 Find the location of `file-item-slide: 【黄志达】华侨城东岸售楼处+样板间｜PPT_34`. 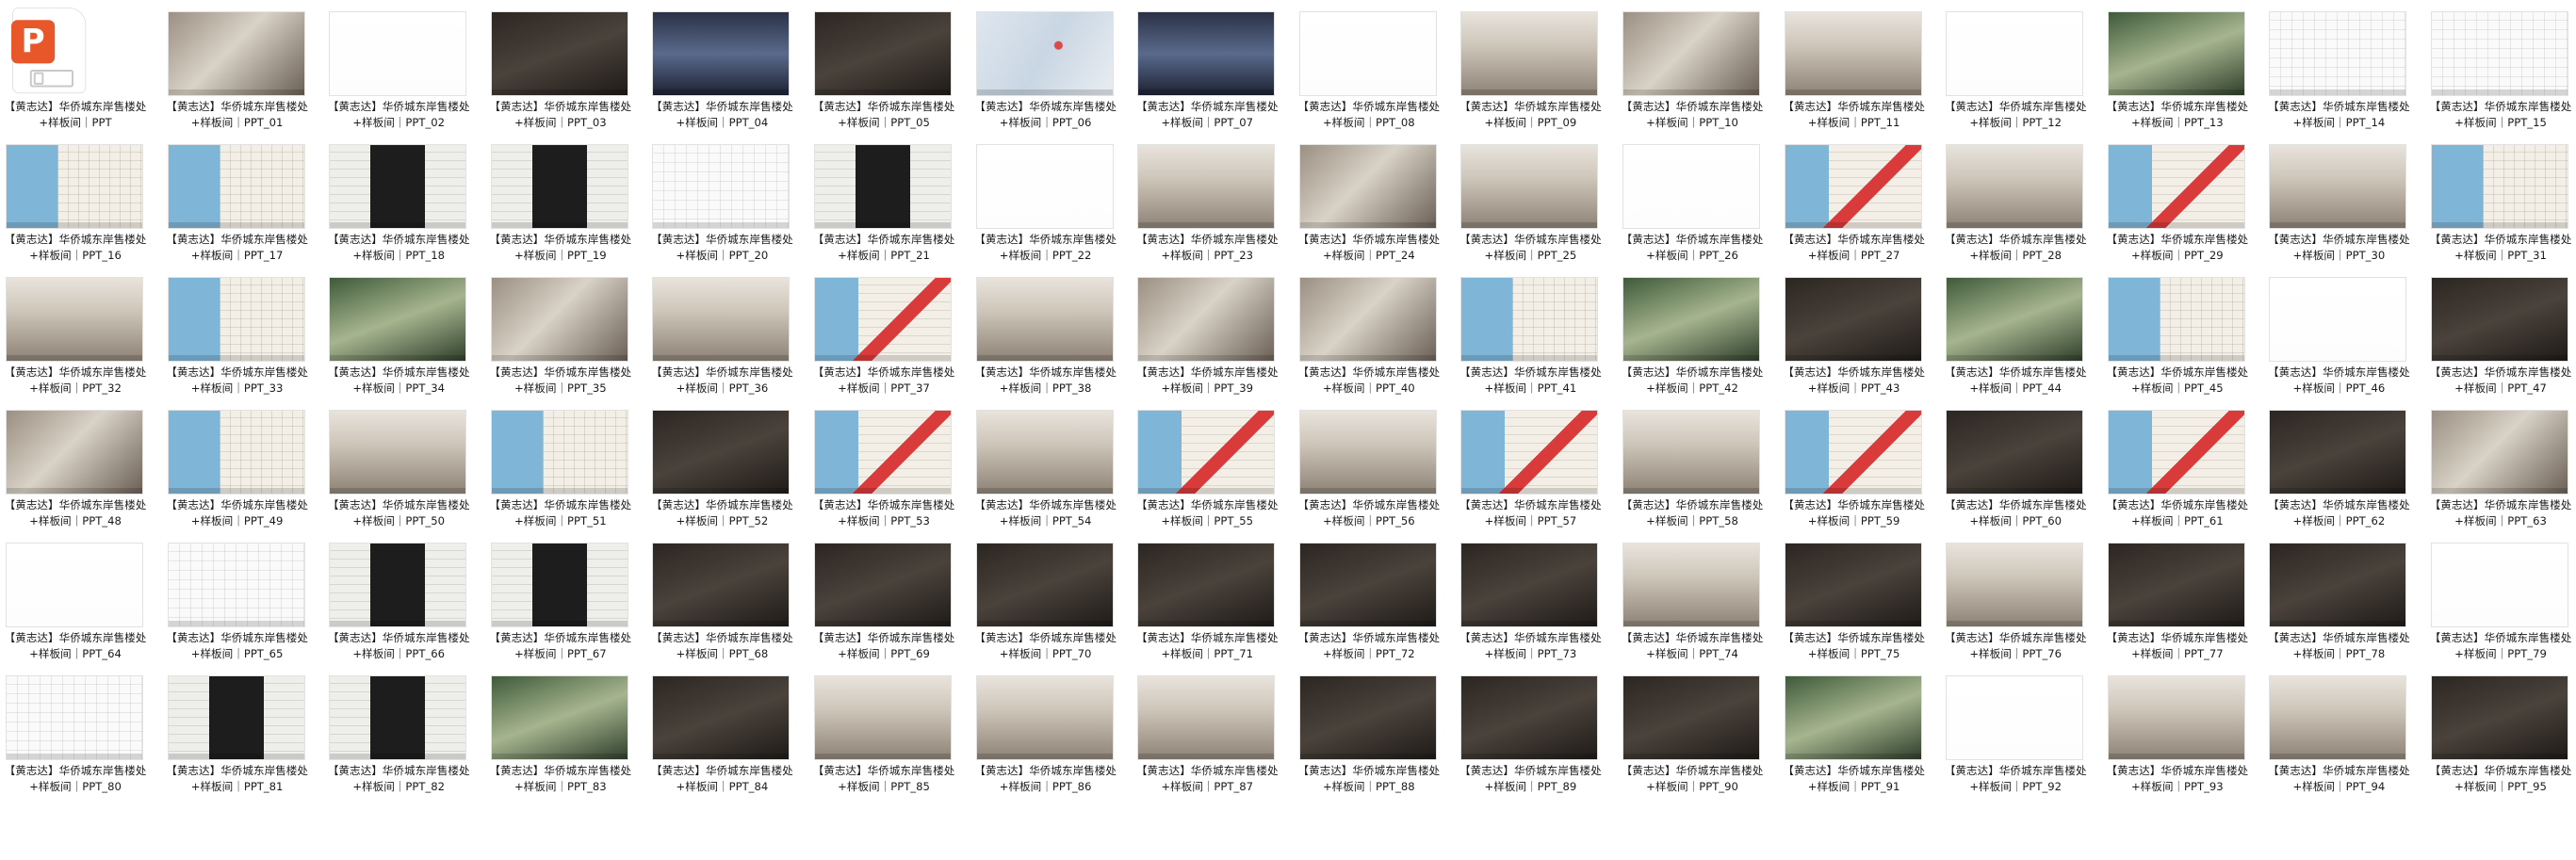

file-item-slide: 【黄志达】华侨城东岸售楼处+样板间｜PPT_34 is located at coordinates (406, 339).